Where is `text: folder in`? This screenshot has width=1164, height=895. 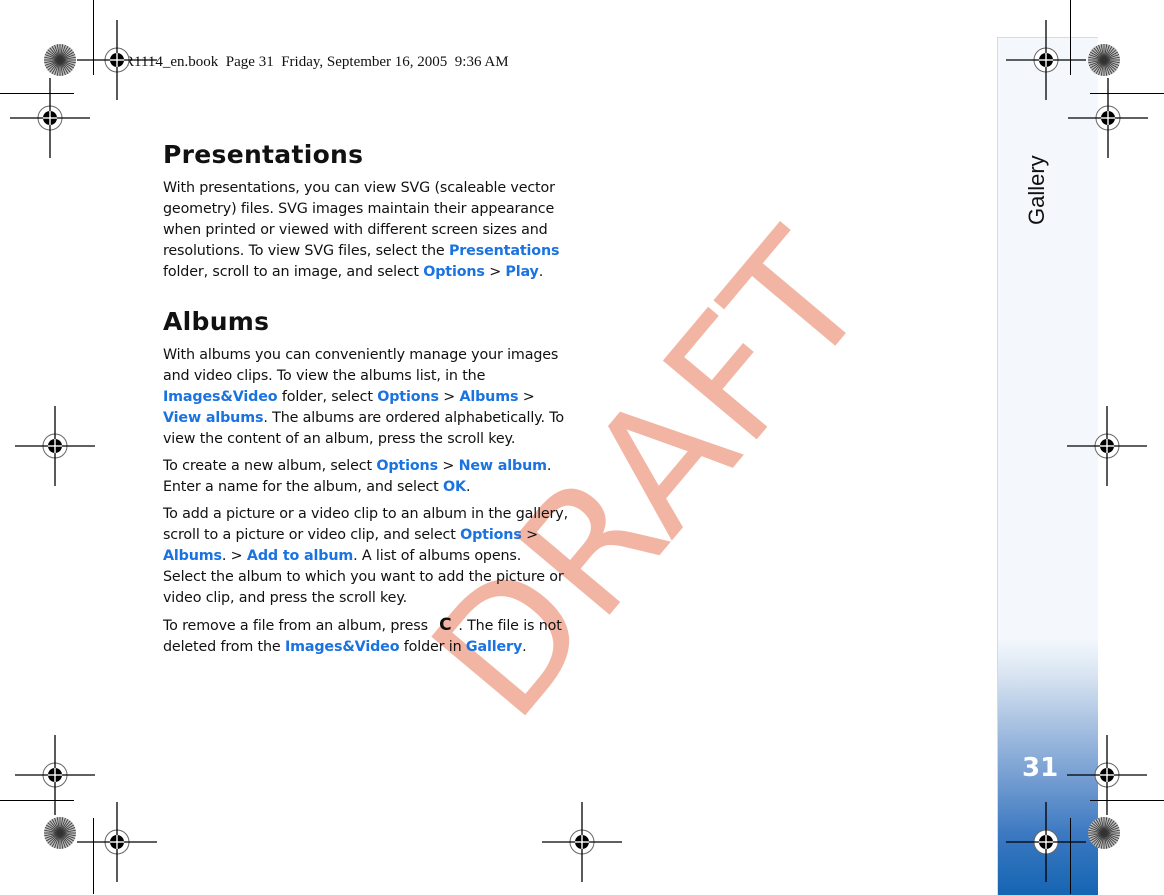
text: folder in is located at coordinates (432, 647).